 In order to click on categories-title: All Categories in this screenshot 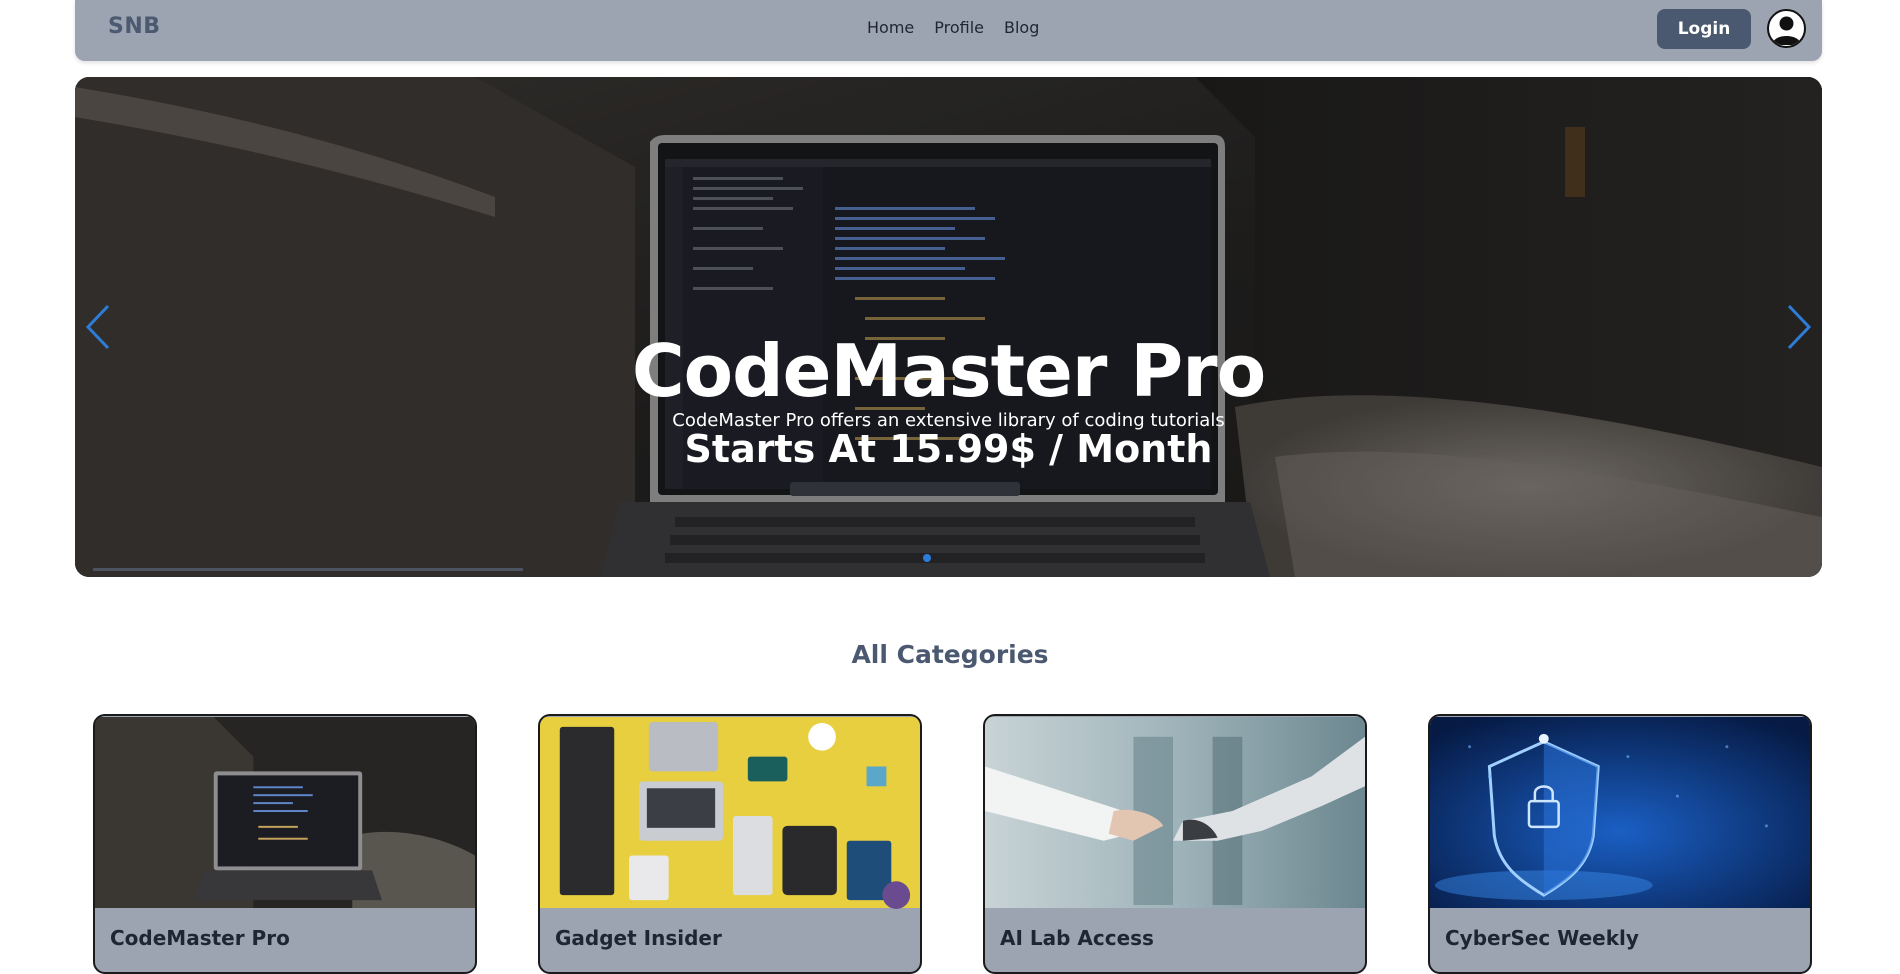, I will do `click(950, 654)`.